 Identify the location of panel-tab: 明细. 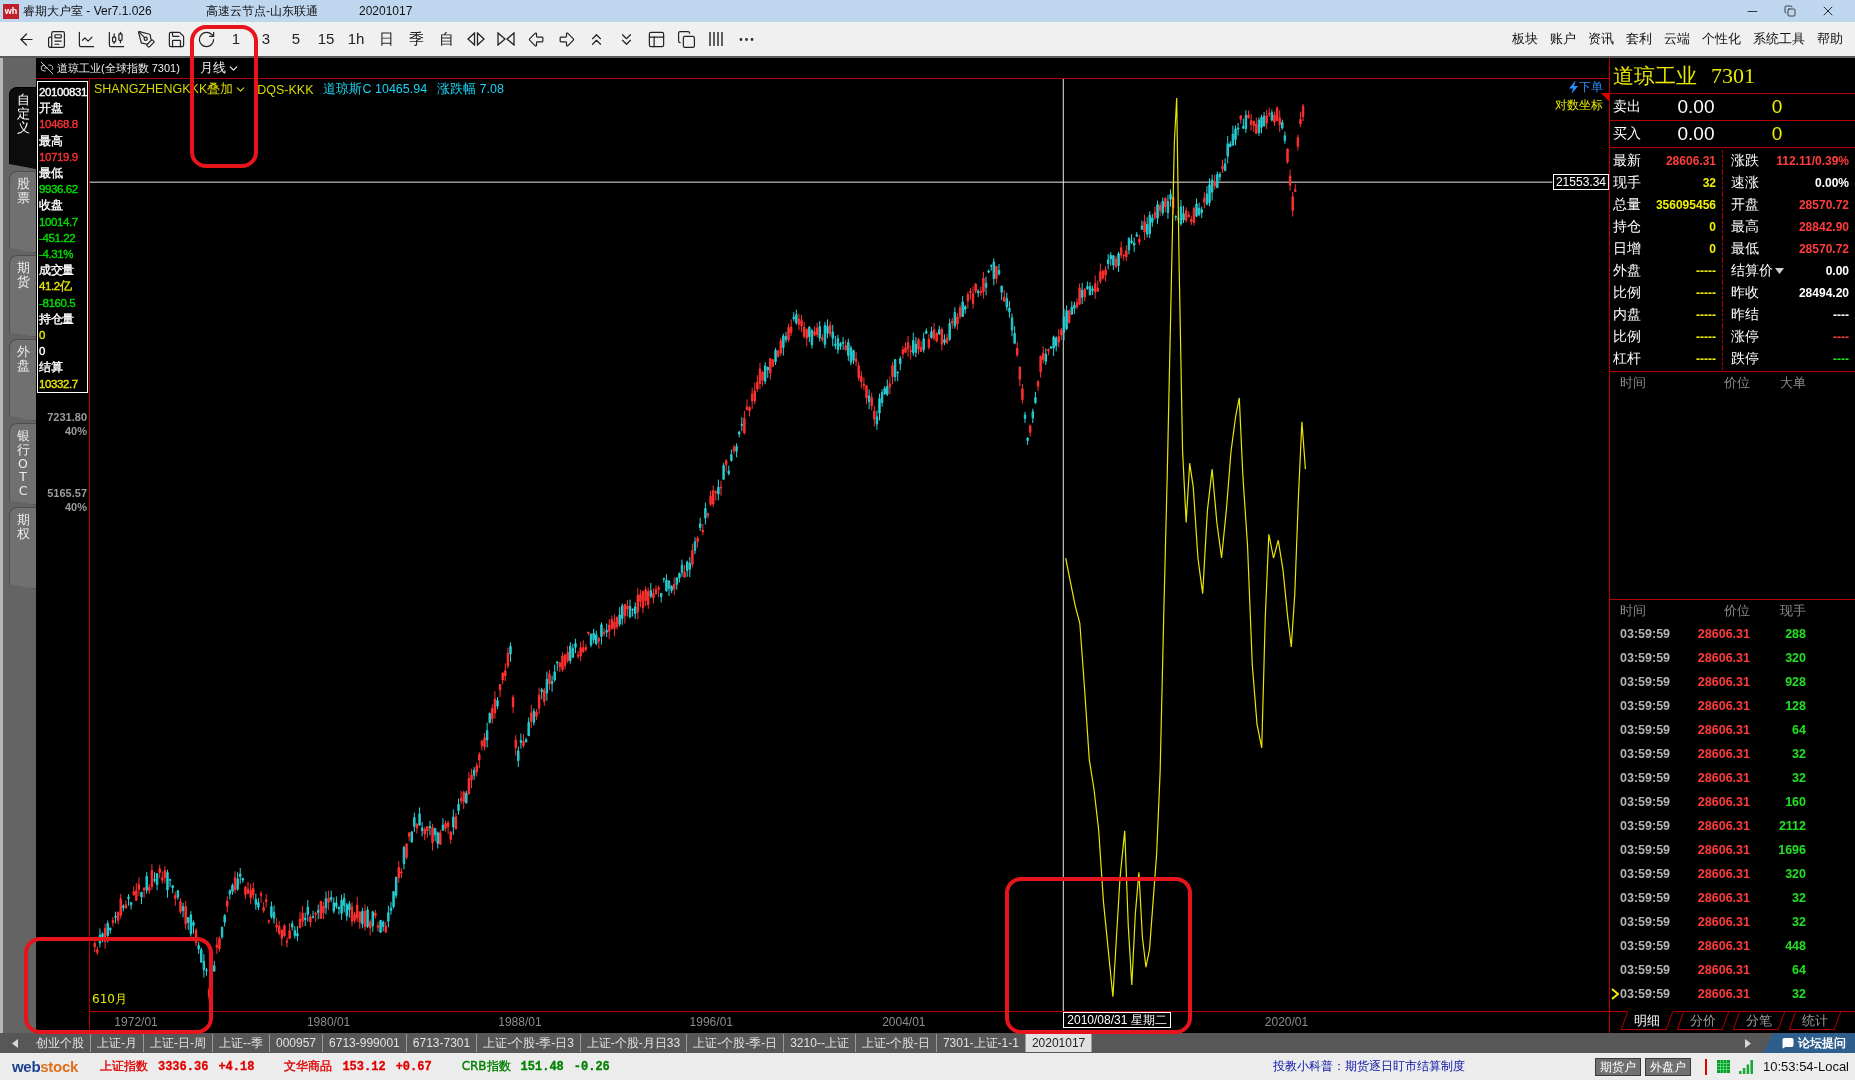
(1647, 1020).